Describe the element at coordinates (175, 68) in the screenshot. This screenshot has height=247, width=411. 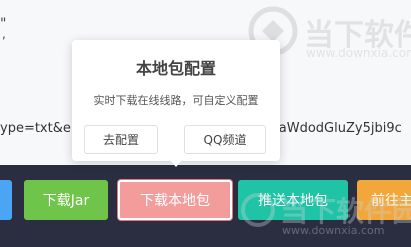
I see `popover-title: 本地包配置` at that location.